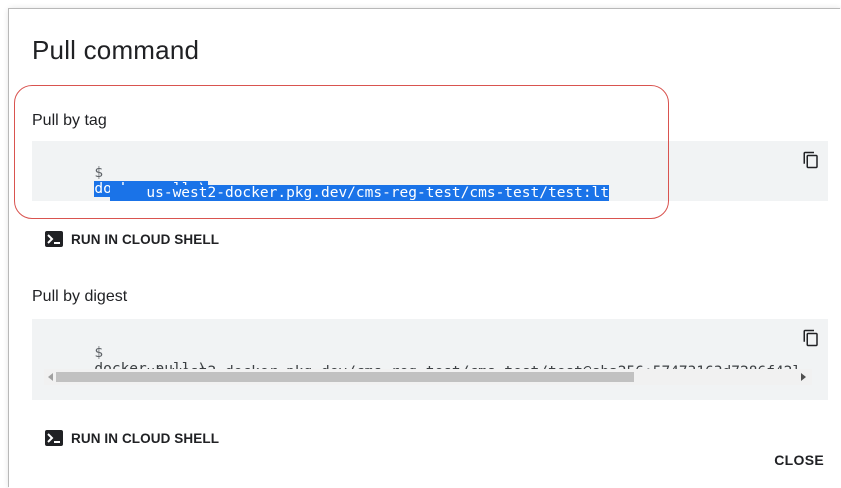  What do you see at coordinates (803, 377) in the screenshot?
I see `scroll-right-arrow-icon` at bounding box center [803, 377].